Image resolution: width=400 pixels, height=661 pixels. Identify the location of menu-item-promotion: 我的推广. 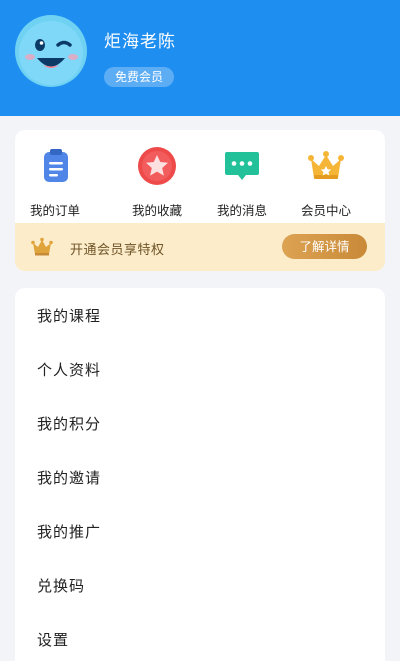
(200, 531).